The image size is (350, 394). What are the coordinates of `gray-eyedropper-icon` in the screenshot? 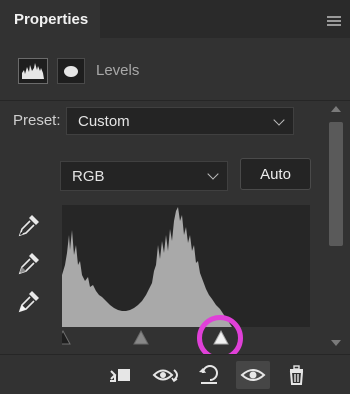 It's located at (29, 264).